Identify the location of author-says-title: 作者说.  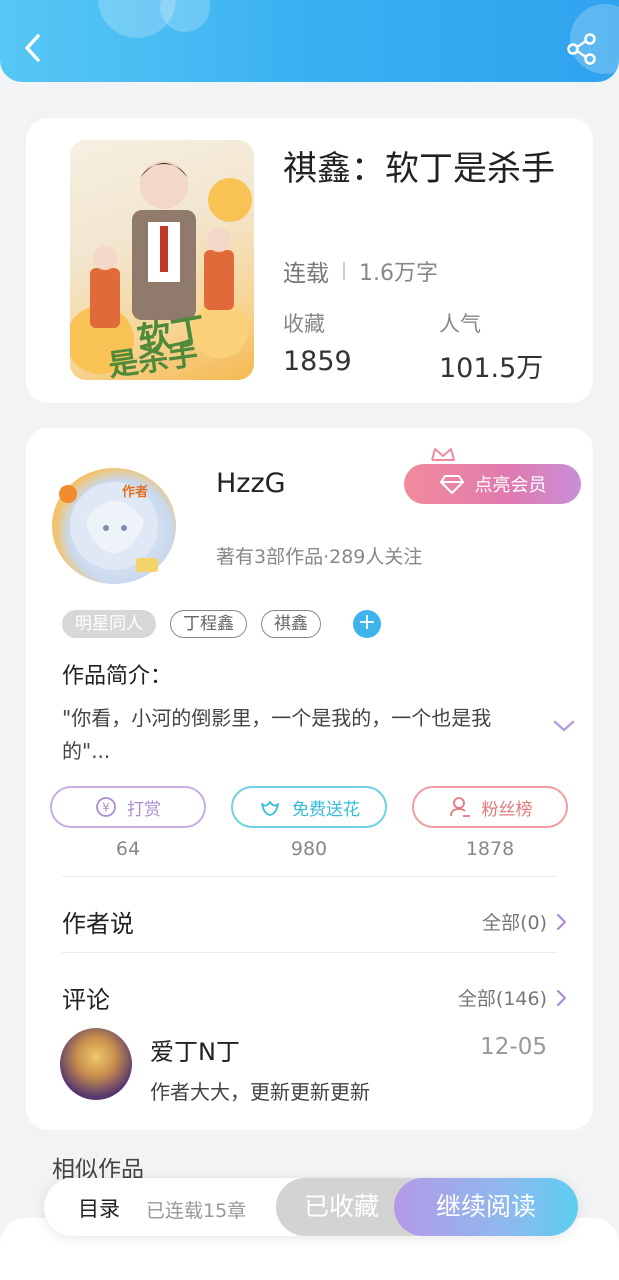
(98, 924).